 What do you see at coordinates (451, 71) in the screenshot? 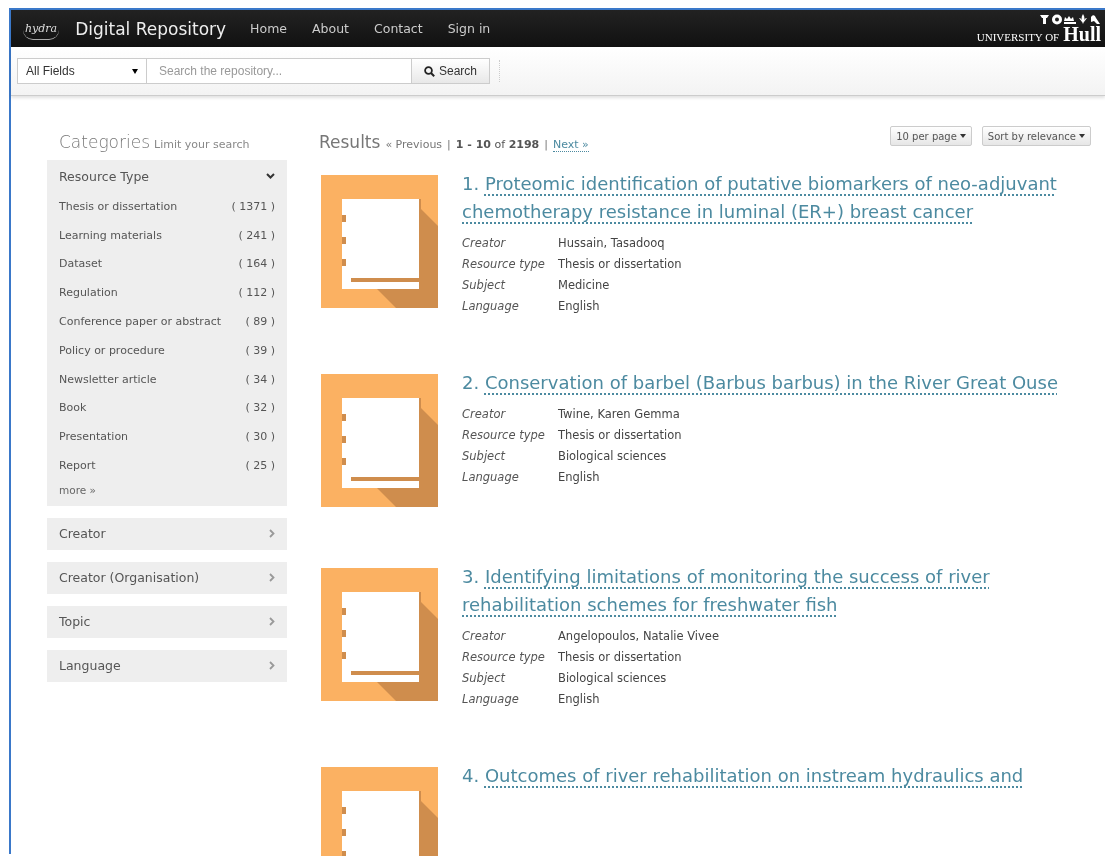
I see `search-button: Search` at bounding box center [451, 71].